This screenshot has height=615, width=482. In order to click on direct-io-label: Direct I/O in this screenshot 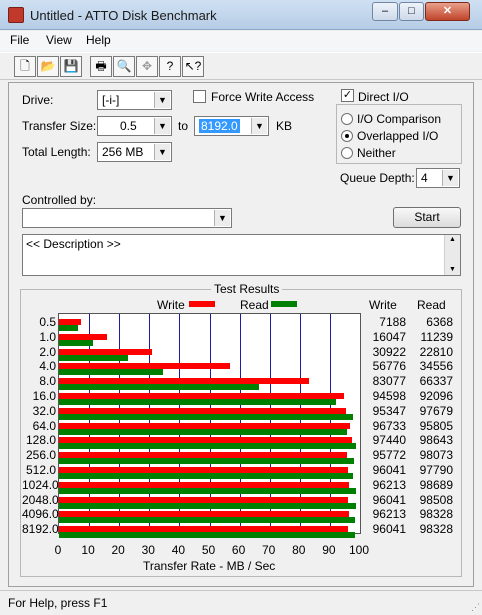, I will do `click(383, 97)`.